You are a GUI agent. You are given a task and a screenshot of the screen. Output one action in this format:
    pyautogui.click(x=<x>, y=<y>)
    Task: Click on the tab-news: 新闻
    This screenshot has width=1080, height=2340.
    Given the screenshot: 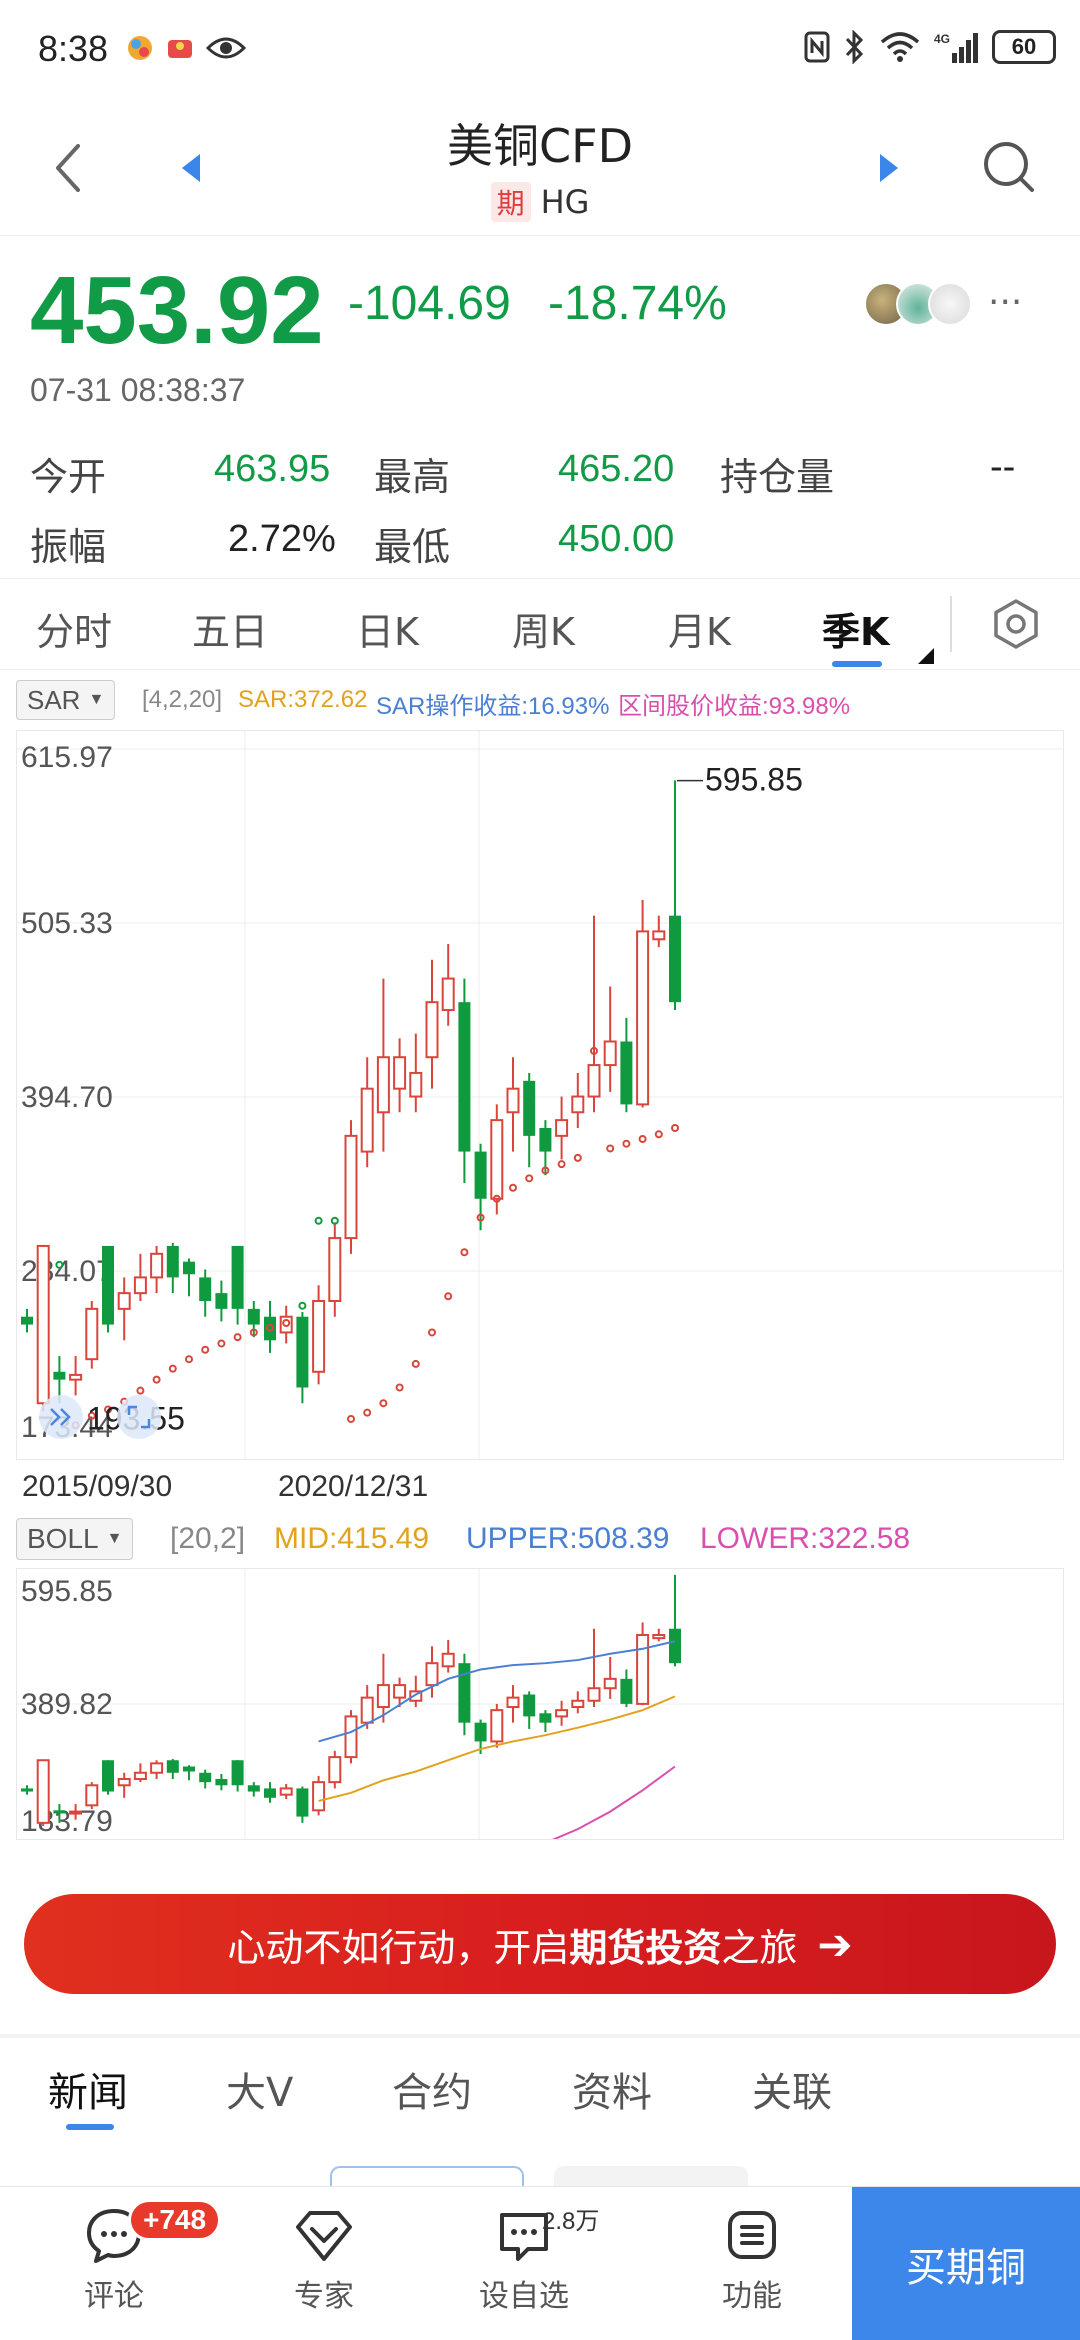 What is the action you would take?
    pyautogui.click(x=88, y=2089)
    